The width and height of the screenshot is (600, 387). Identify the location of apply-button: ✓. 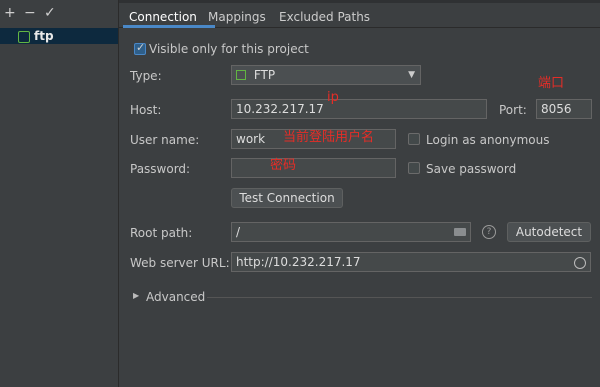
(50, 13).